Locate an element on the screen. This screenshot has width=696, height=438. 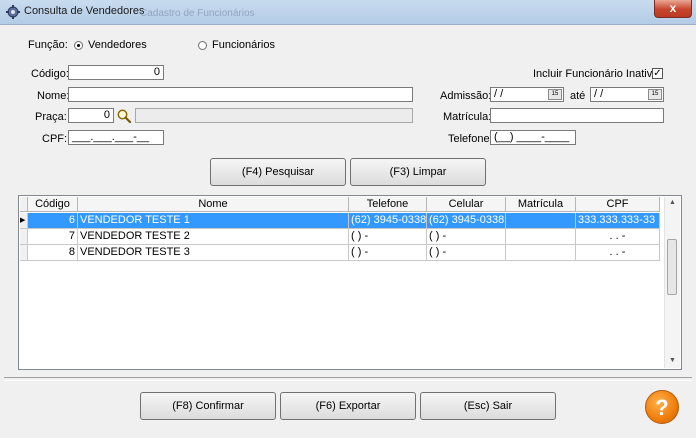
funcao-label: Função: is located at coordinates (48, 45).